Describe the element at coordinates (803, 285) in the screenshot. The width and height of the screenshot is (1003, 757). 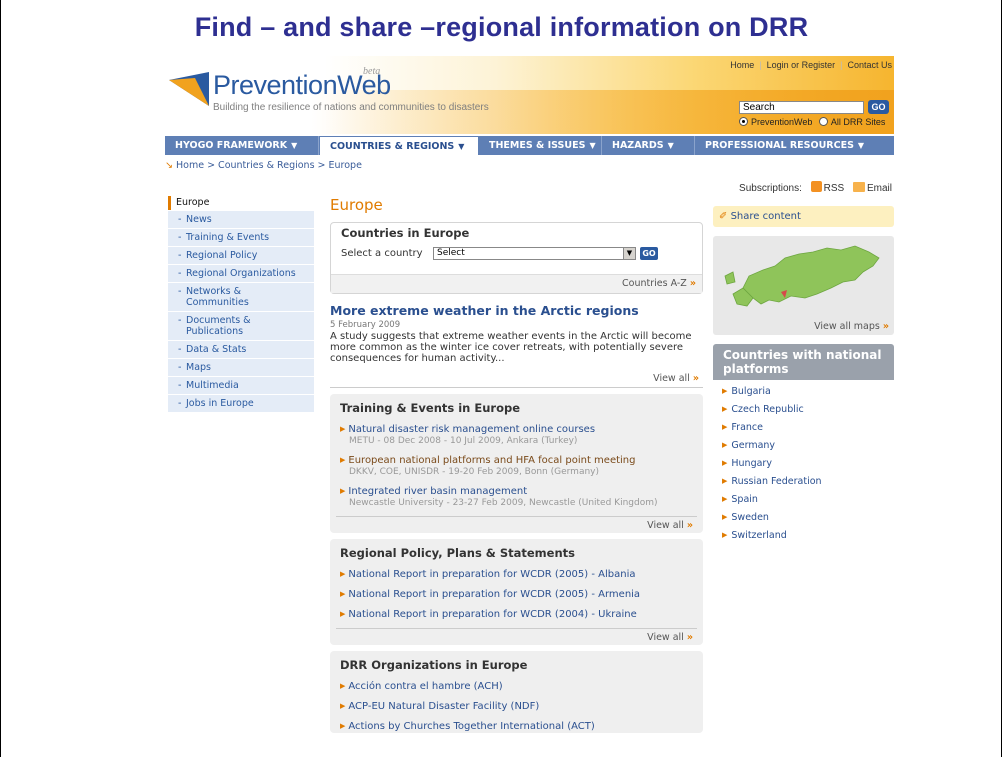
I see `map-thumbnail: View all maps »` at that location.